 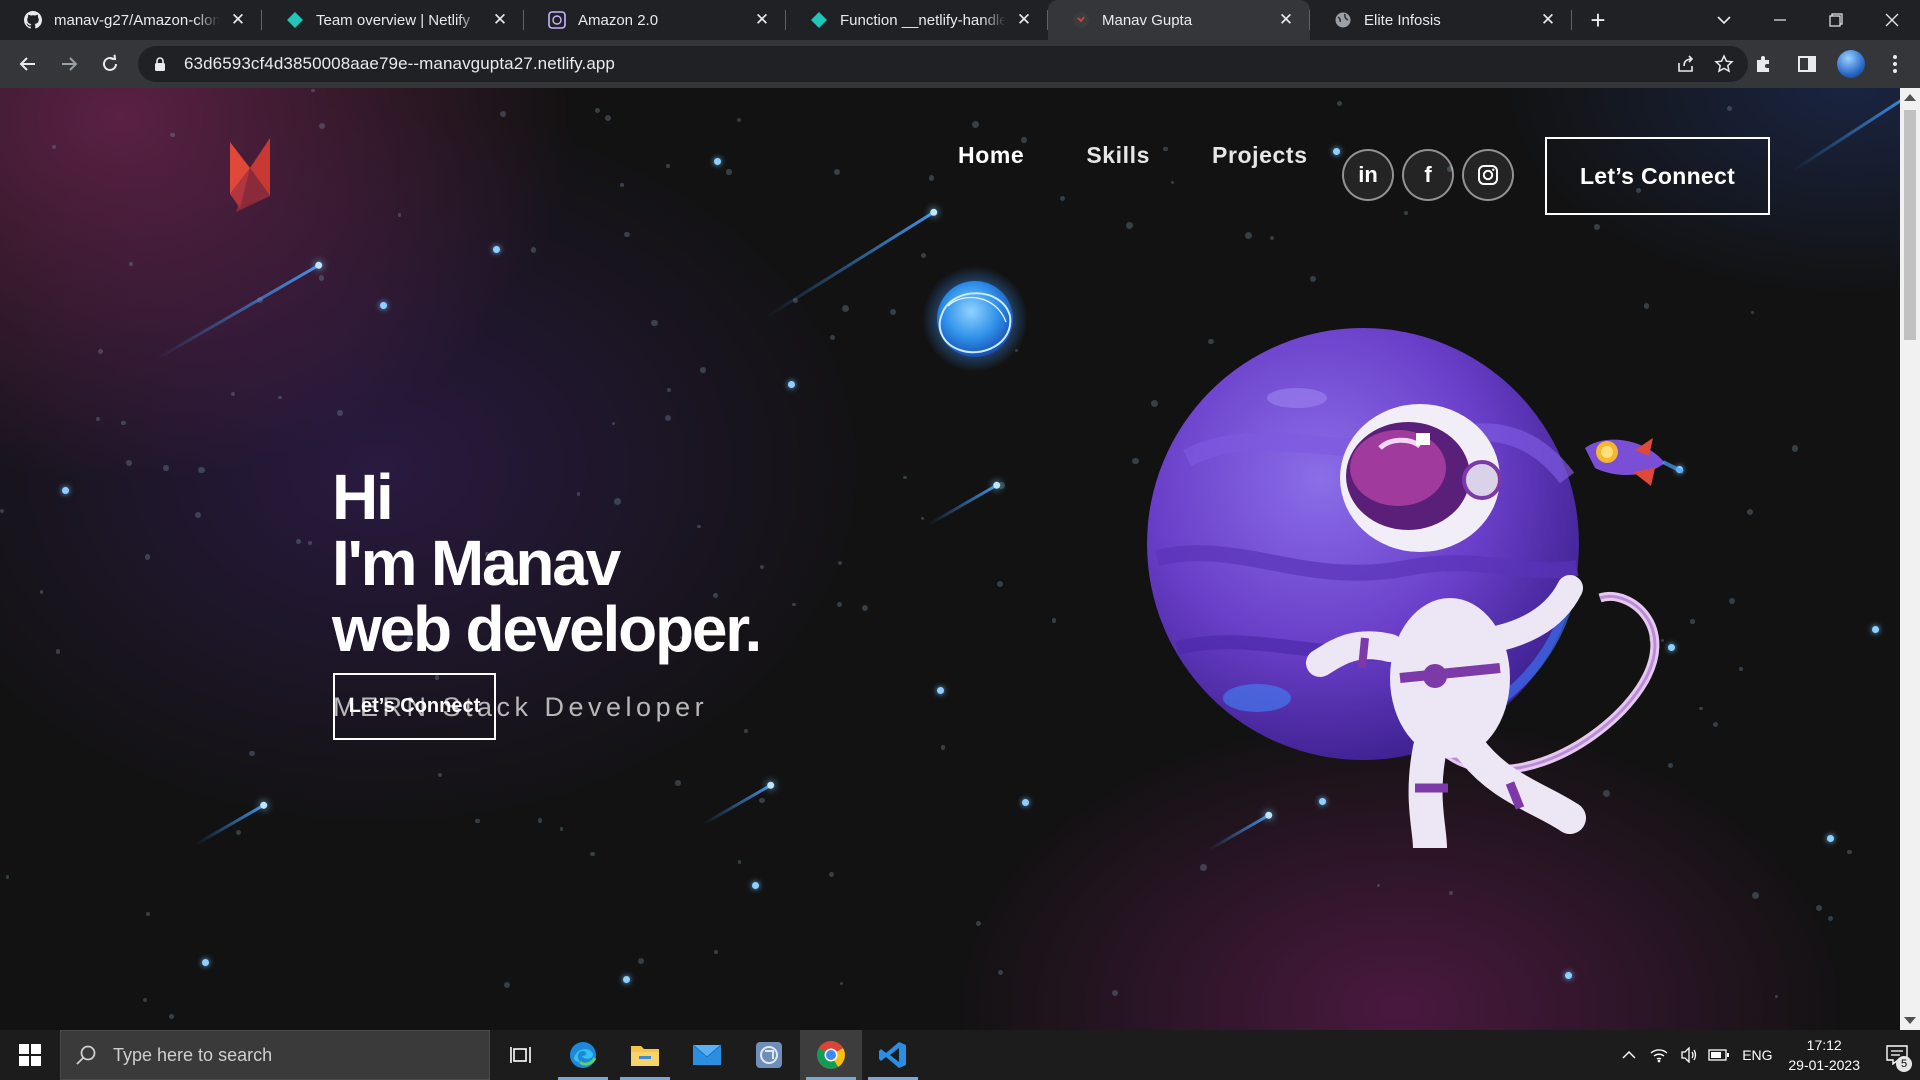 What do you see at coordinates (991, 155) in the screenshot?
I see `nav-link-home: Home` at bounding box center [991, 155].